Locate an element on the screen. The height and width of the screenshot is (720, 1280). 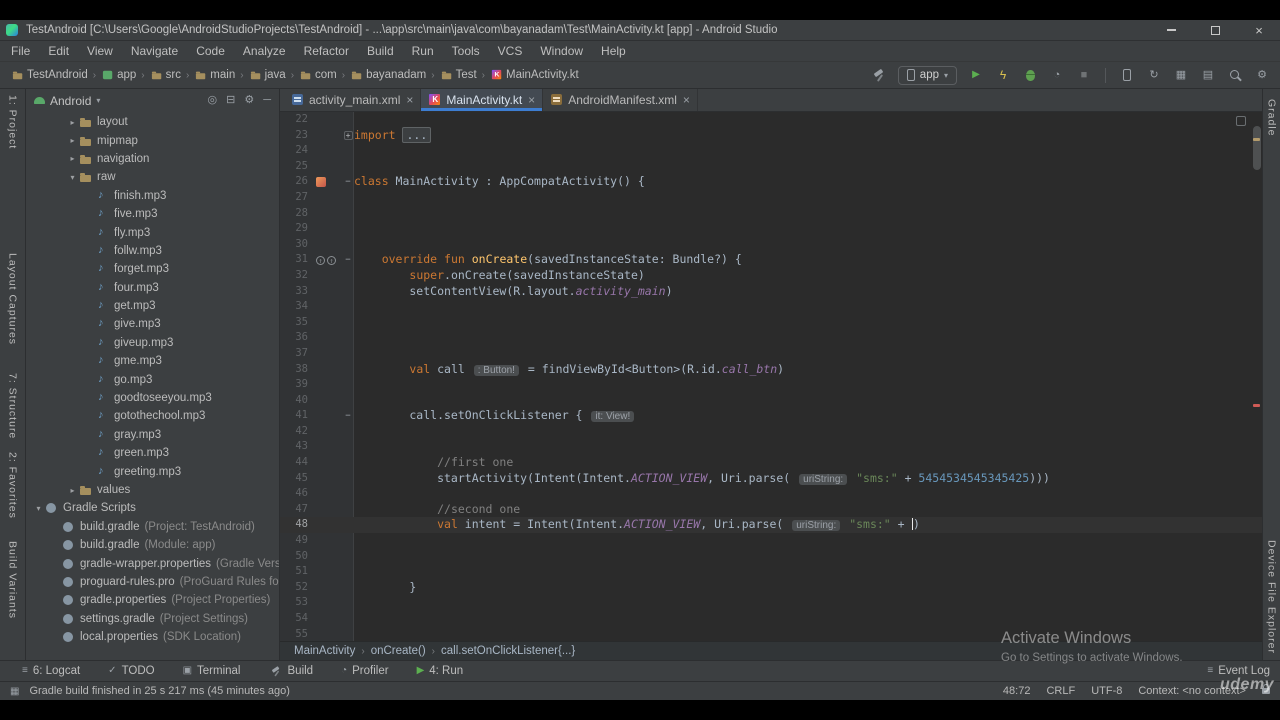
breadcrumb-com: com is located at coordinates (318, 75).